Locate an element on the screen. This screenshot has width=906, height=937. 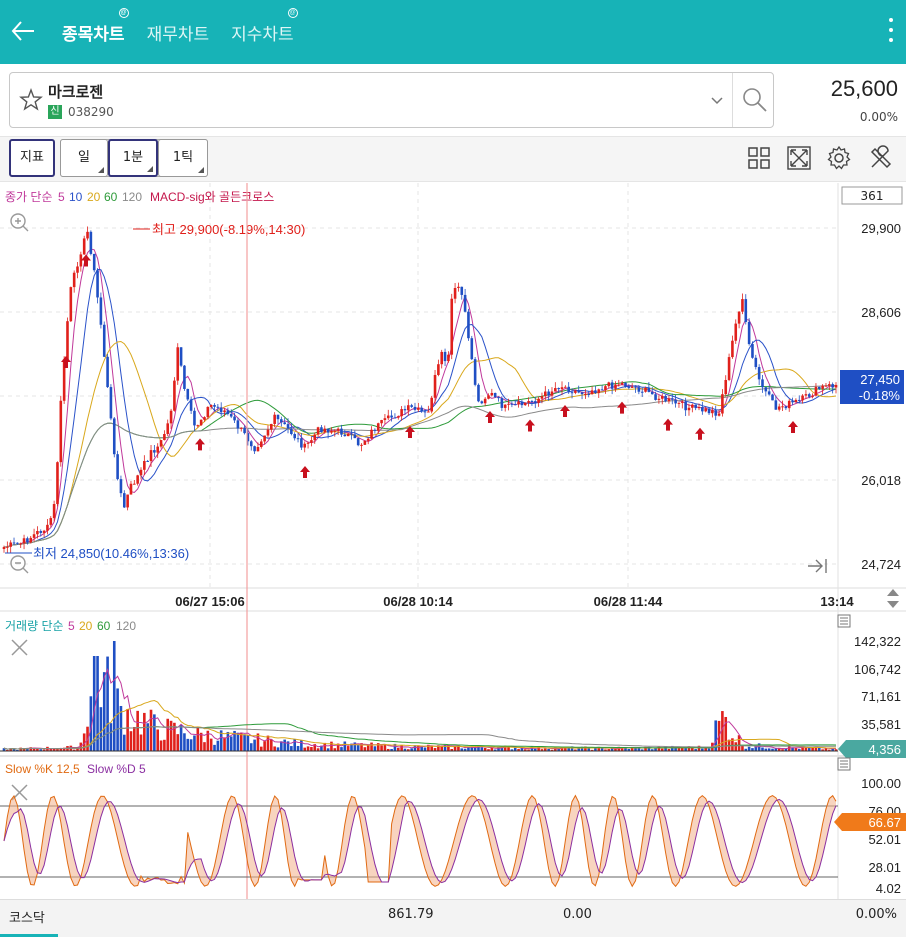
stock-code: 038290 is located at coordinates (91, 112).